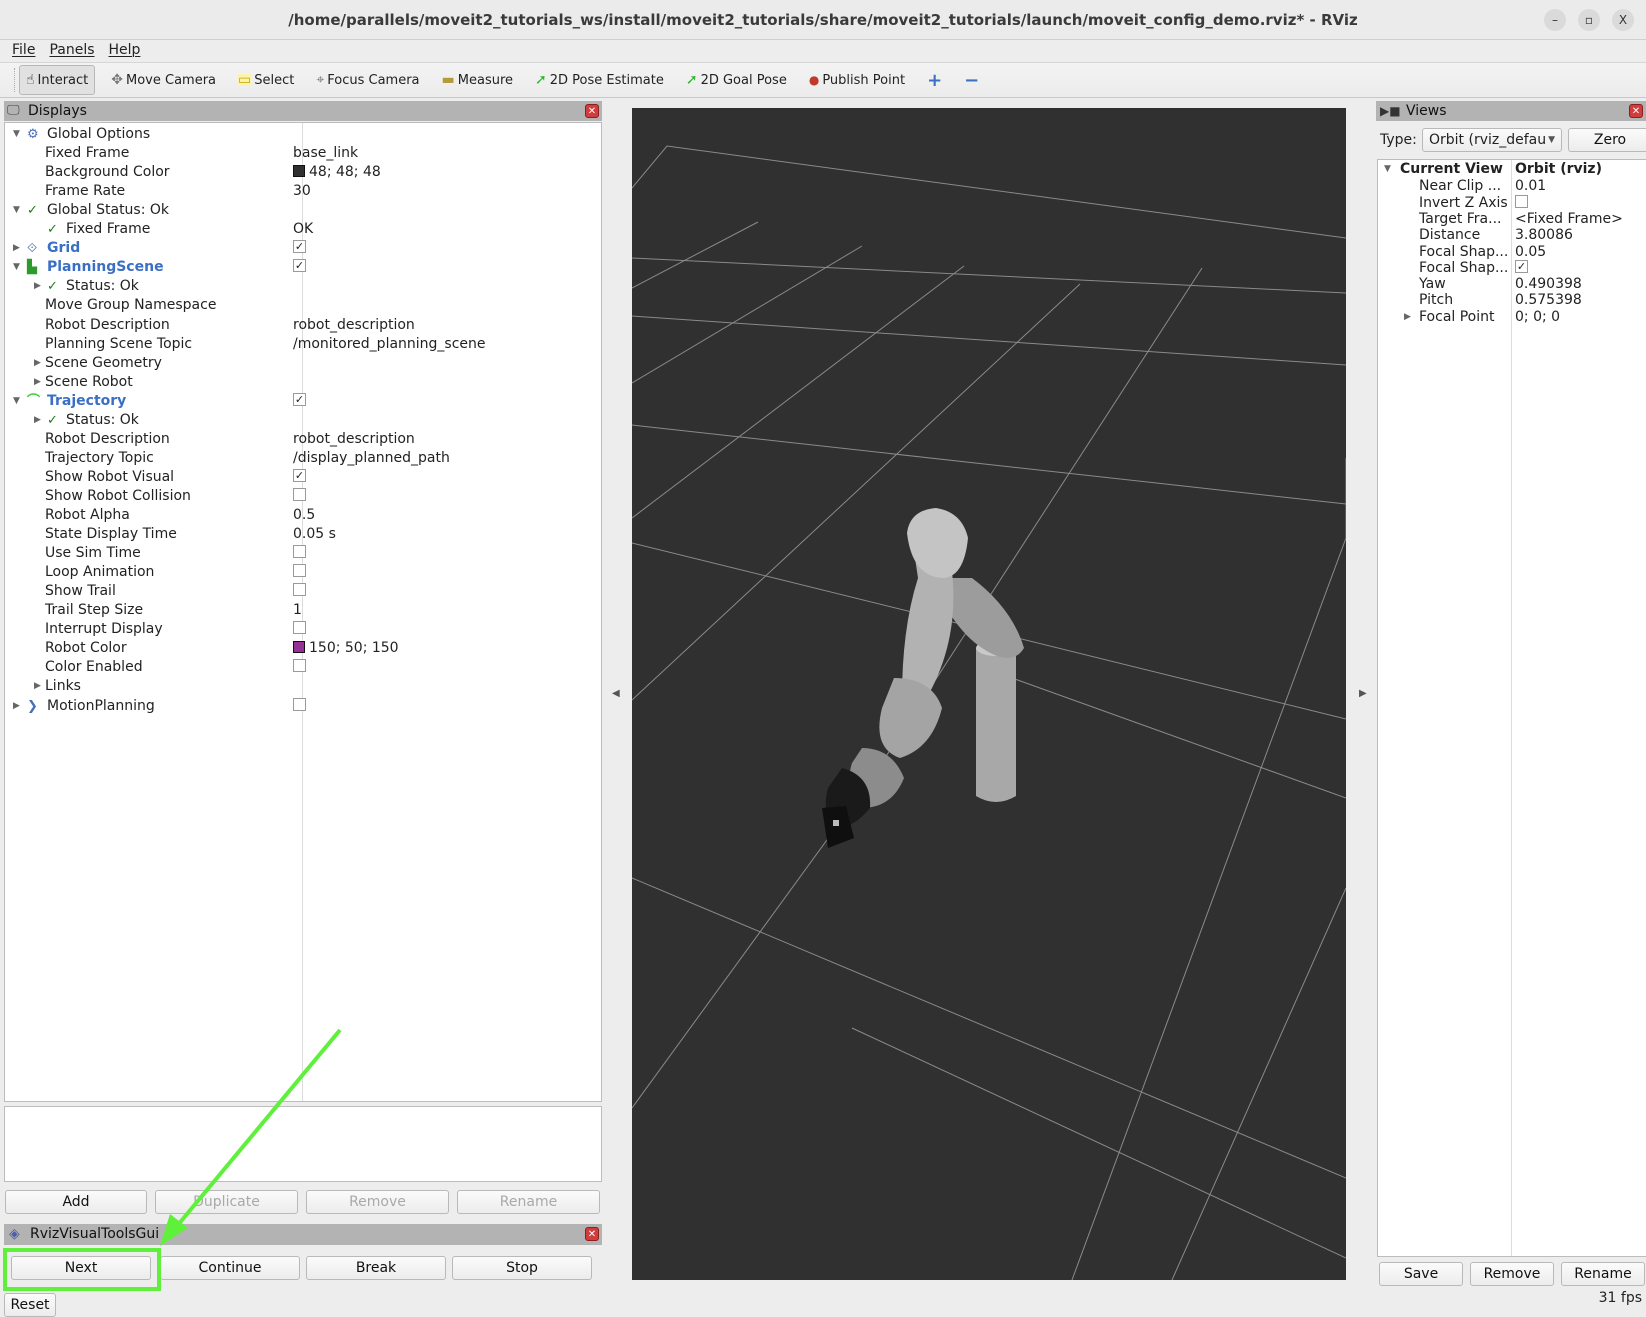 This screenshot has width=1646, height=1317. Describe the element at coordinates (1512, 317) in the screenshot. I see `view-property-row: ▶ Focal Point 0; 0; 0` at that location.